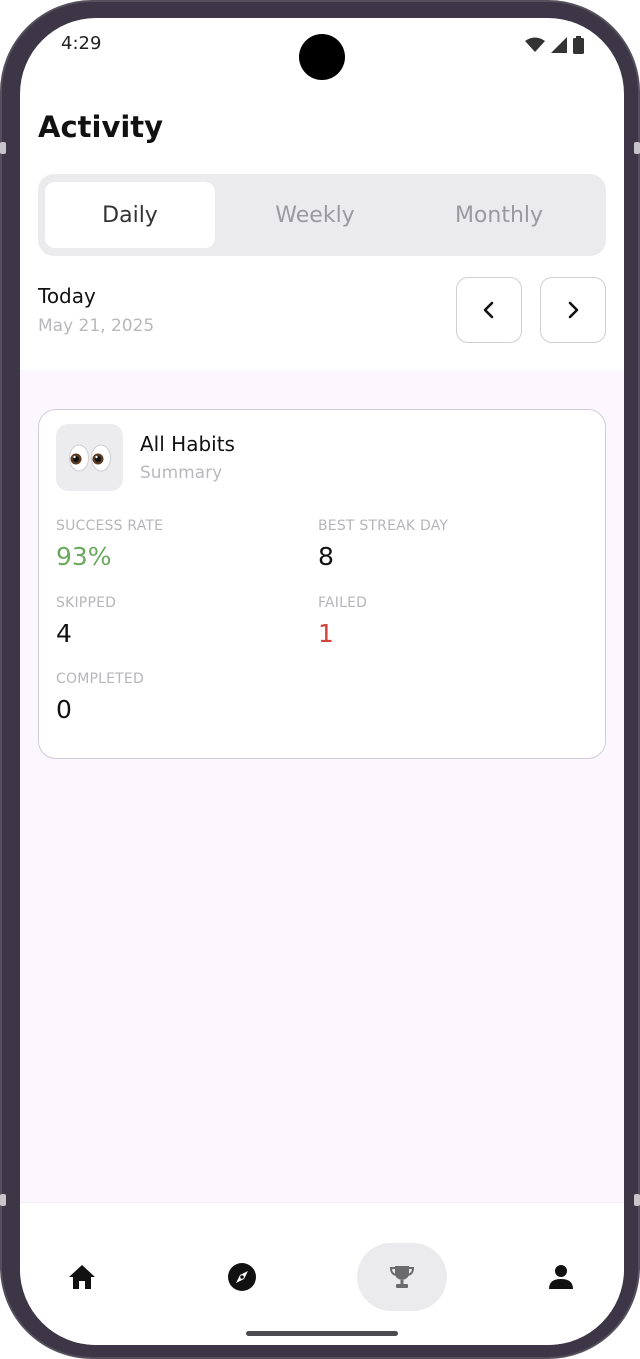 The width and height of the screenshot is (640, 1359). What do you see at coordinates (100, 679) in the screenshot?
I see `completed-label: COMPLETED` at bounding box center [100, 679].